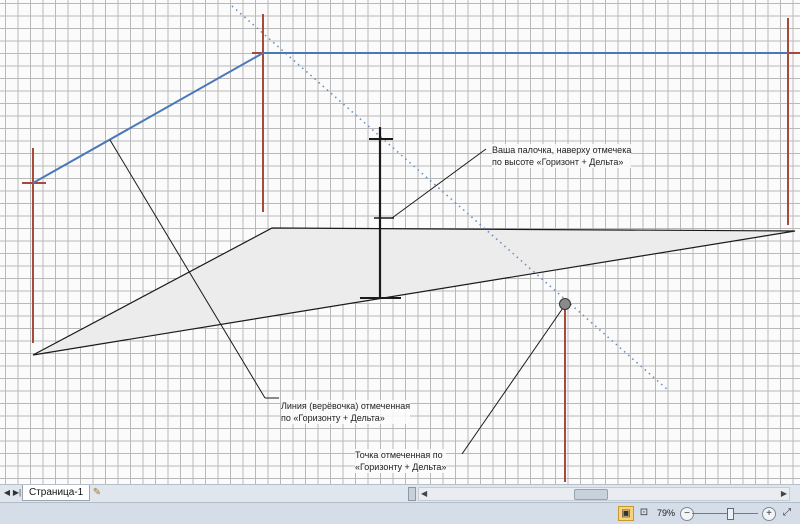  Describe the element at coordinates (562, 150) in the screenshot. I see `annotation-stick-line-1: Ваша палочка, наверху отмечека` at that location.